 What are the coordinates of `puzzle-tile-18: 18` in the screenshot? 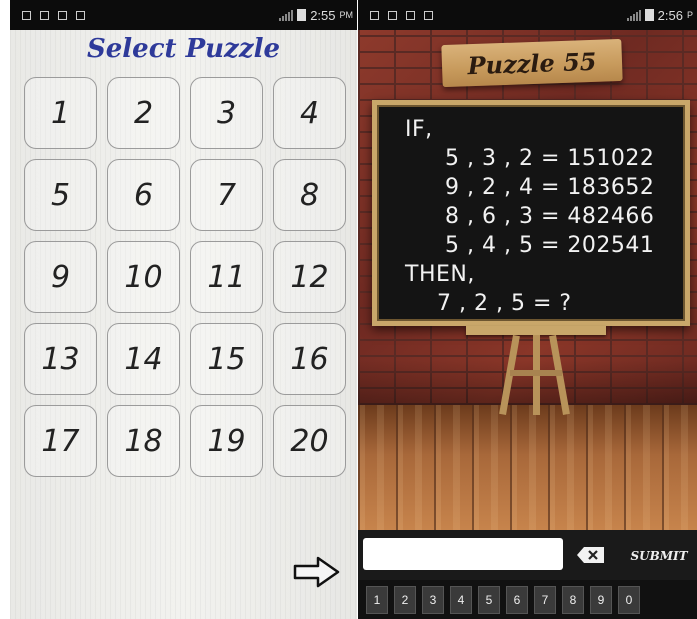 It's located at (143, 441).